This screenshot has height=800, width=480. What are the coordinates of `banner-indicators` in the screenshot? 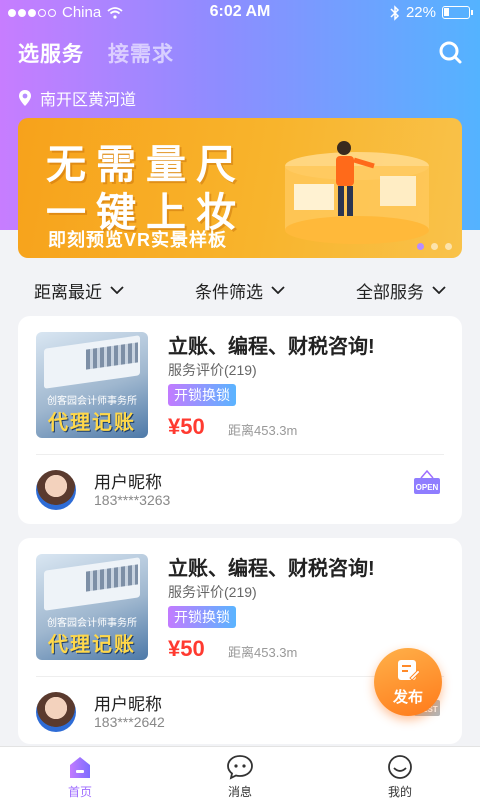 It's located at (434, 246).